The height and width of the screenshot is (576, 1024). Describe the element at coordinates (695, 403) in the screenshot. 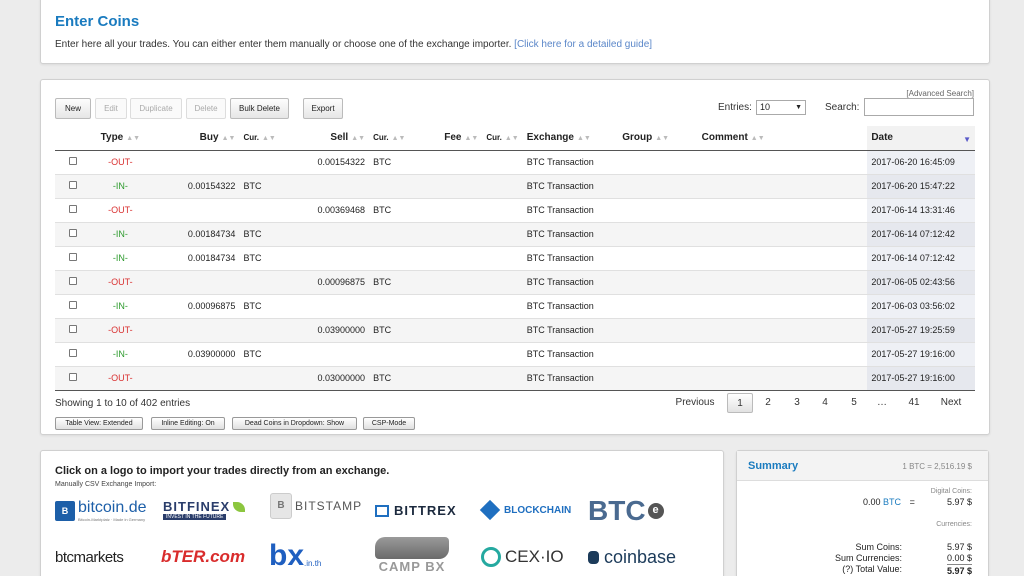

I see `pagination-previous: Previous` at that location.